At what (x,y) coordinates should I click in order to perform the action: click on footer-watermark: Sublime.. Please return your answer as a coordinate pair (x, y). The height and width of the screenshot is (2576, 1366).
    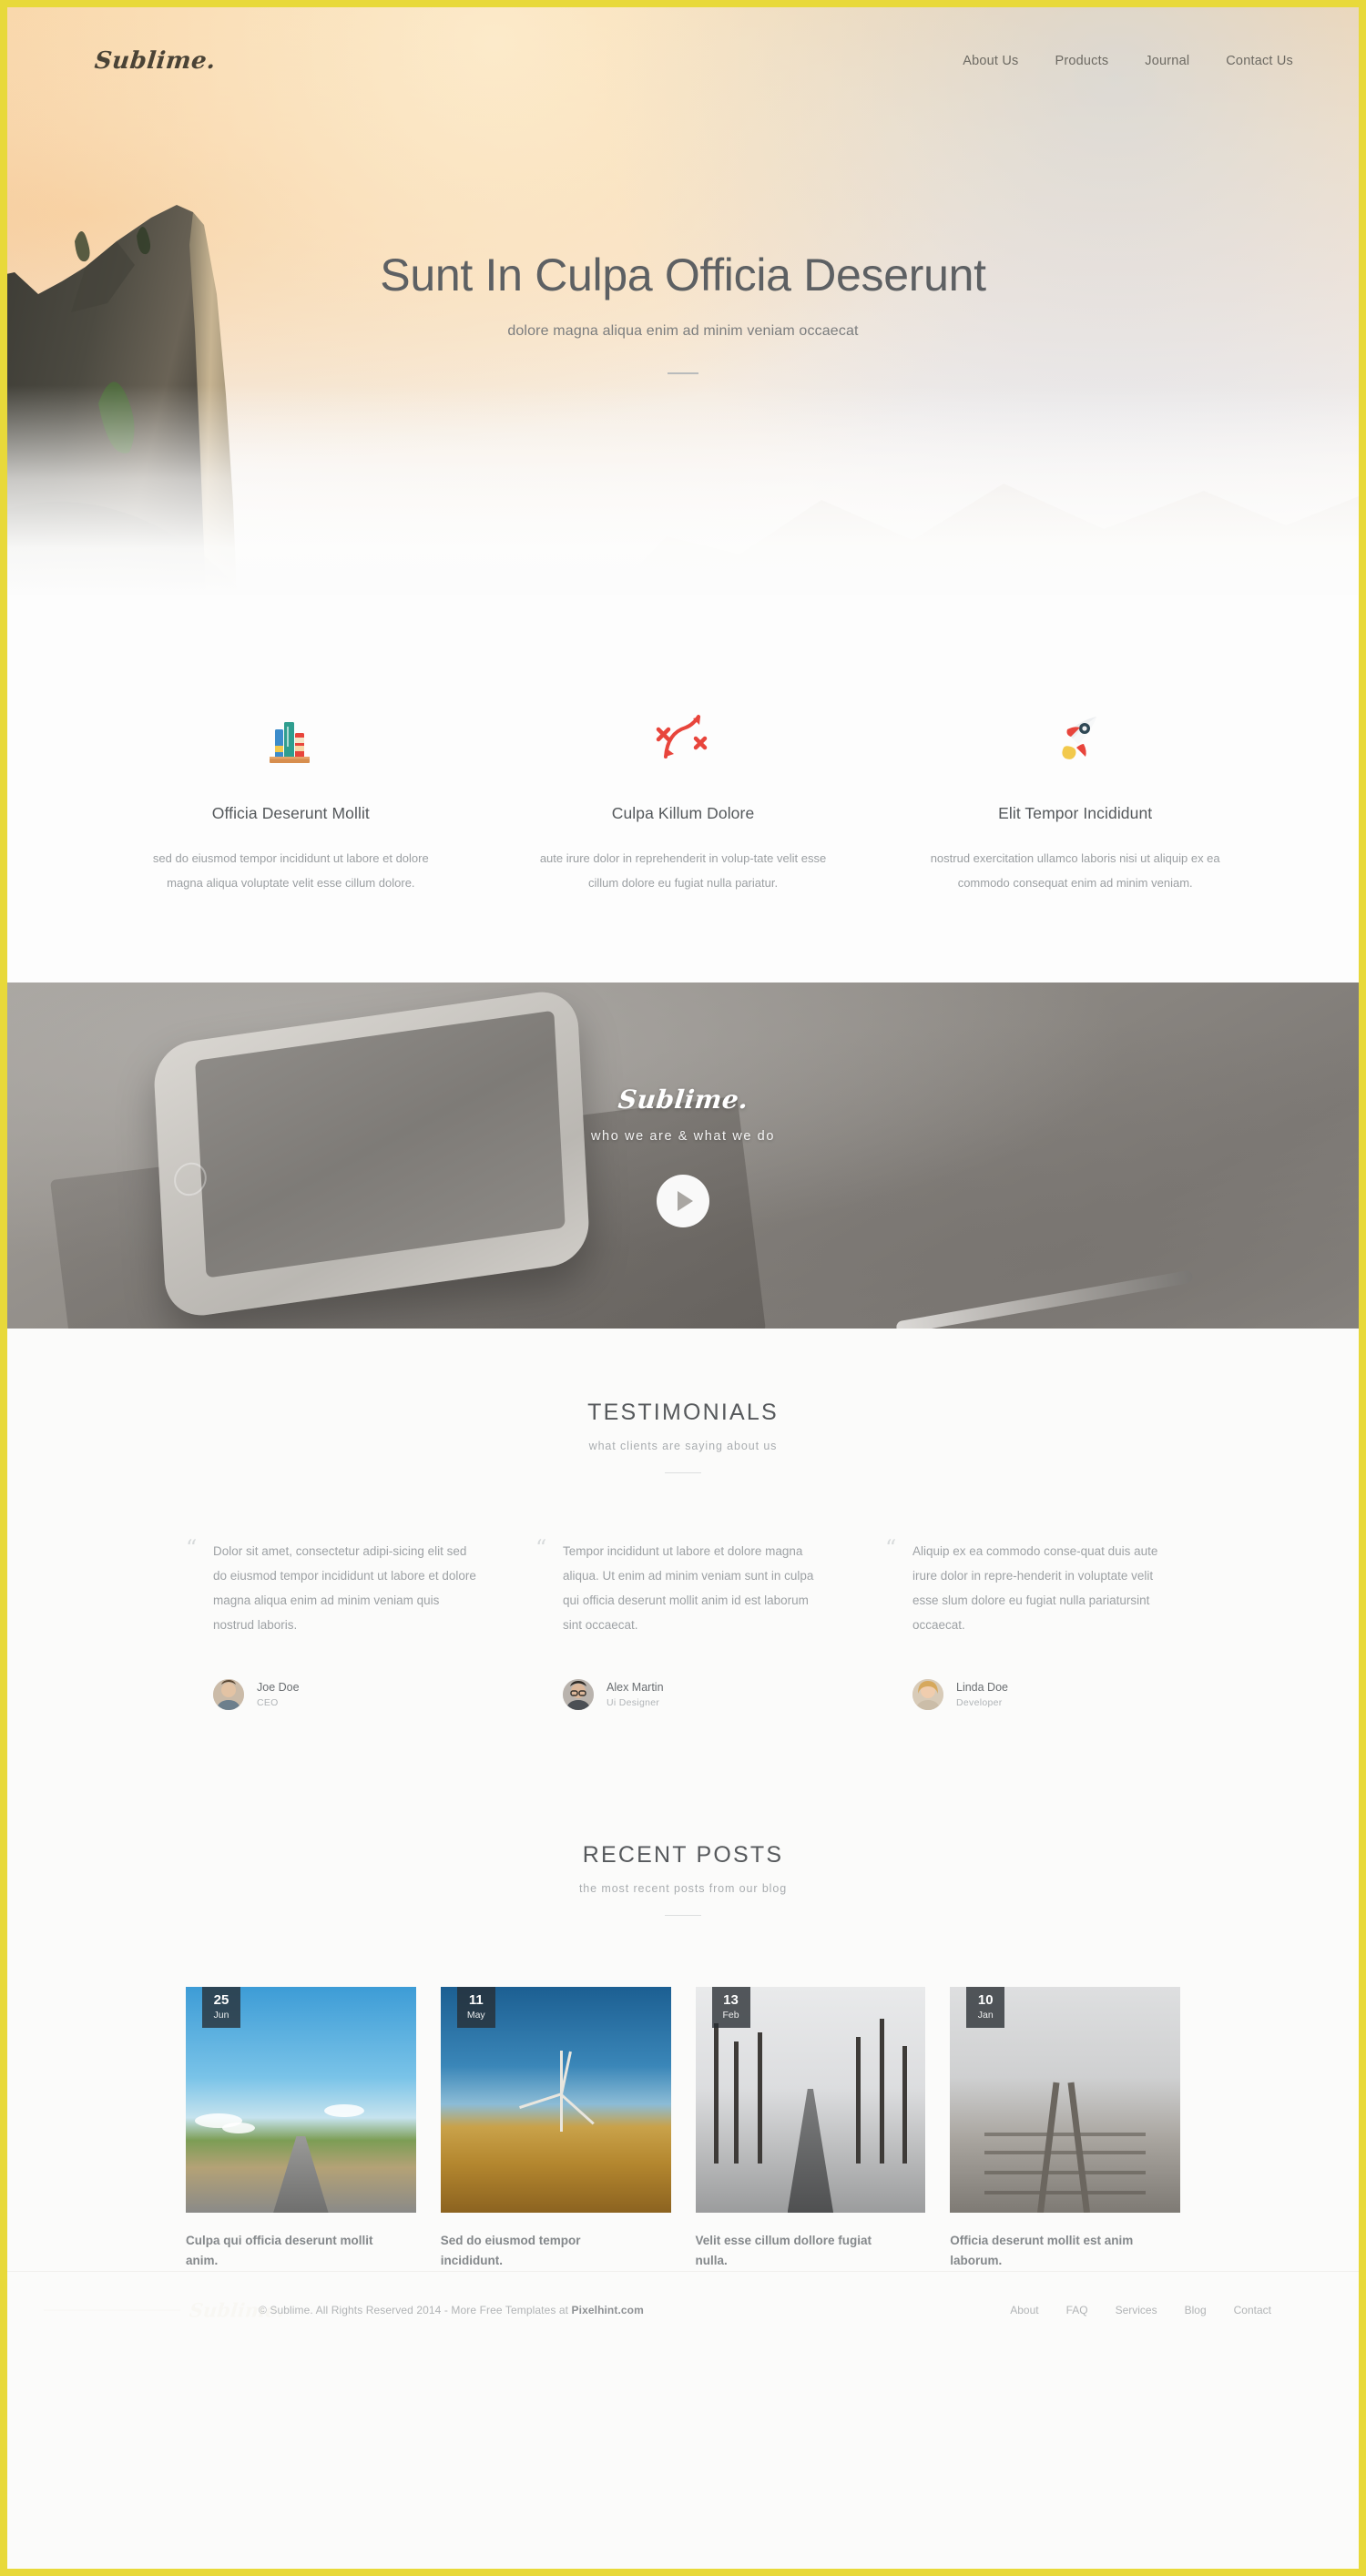
    Looking at the image, I should click on (164, 2309).